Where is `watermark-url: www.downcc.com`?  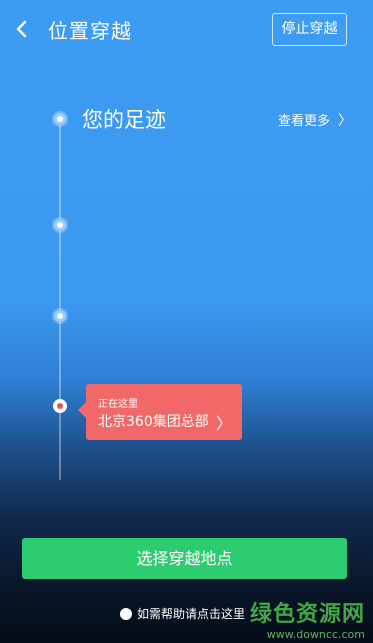 watermark-url: www.downcc.com is located at coordinates (315, 634).